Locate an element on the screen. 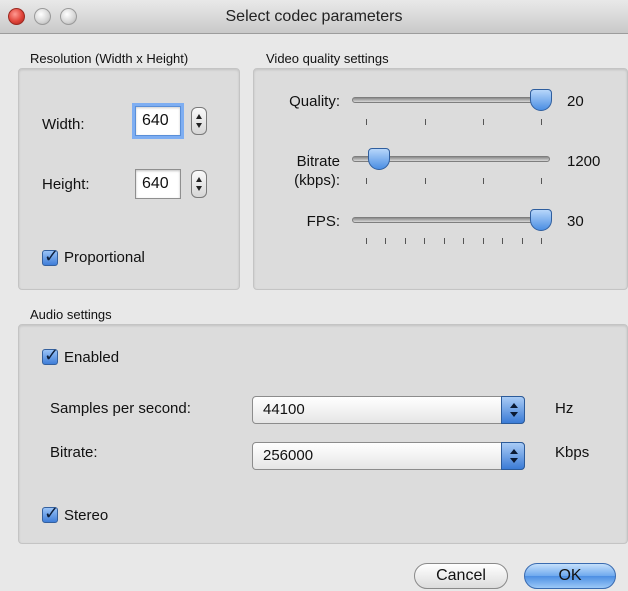  window-title: Select codec parameters is located at coordinates (314, 16).